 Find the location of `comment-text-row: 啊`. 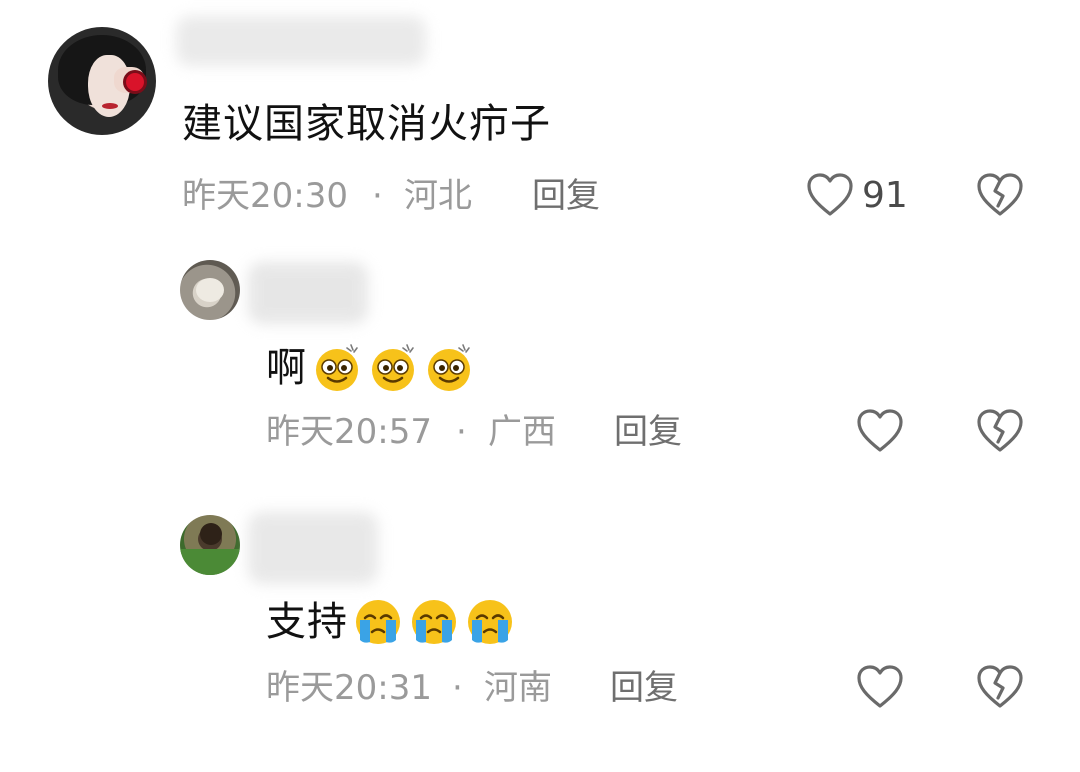

comment-text-row: 啊 is located at coordinates (370, 368).